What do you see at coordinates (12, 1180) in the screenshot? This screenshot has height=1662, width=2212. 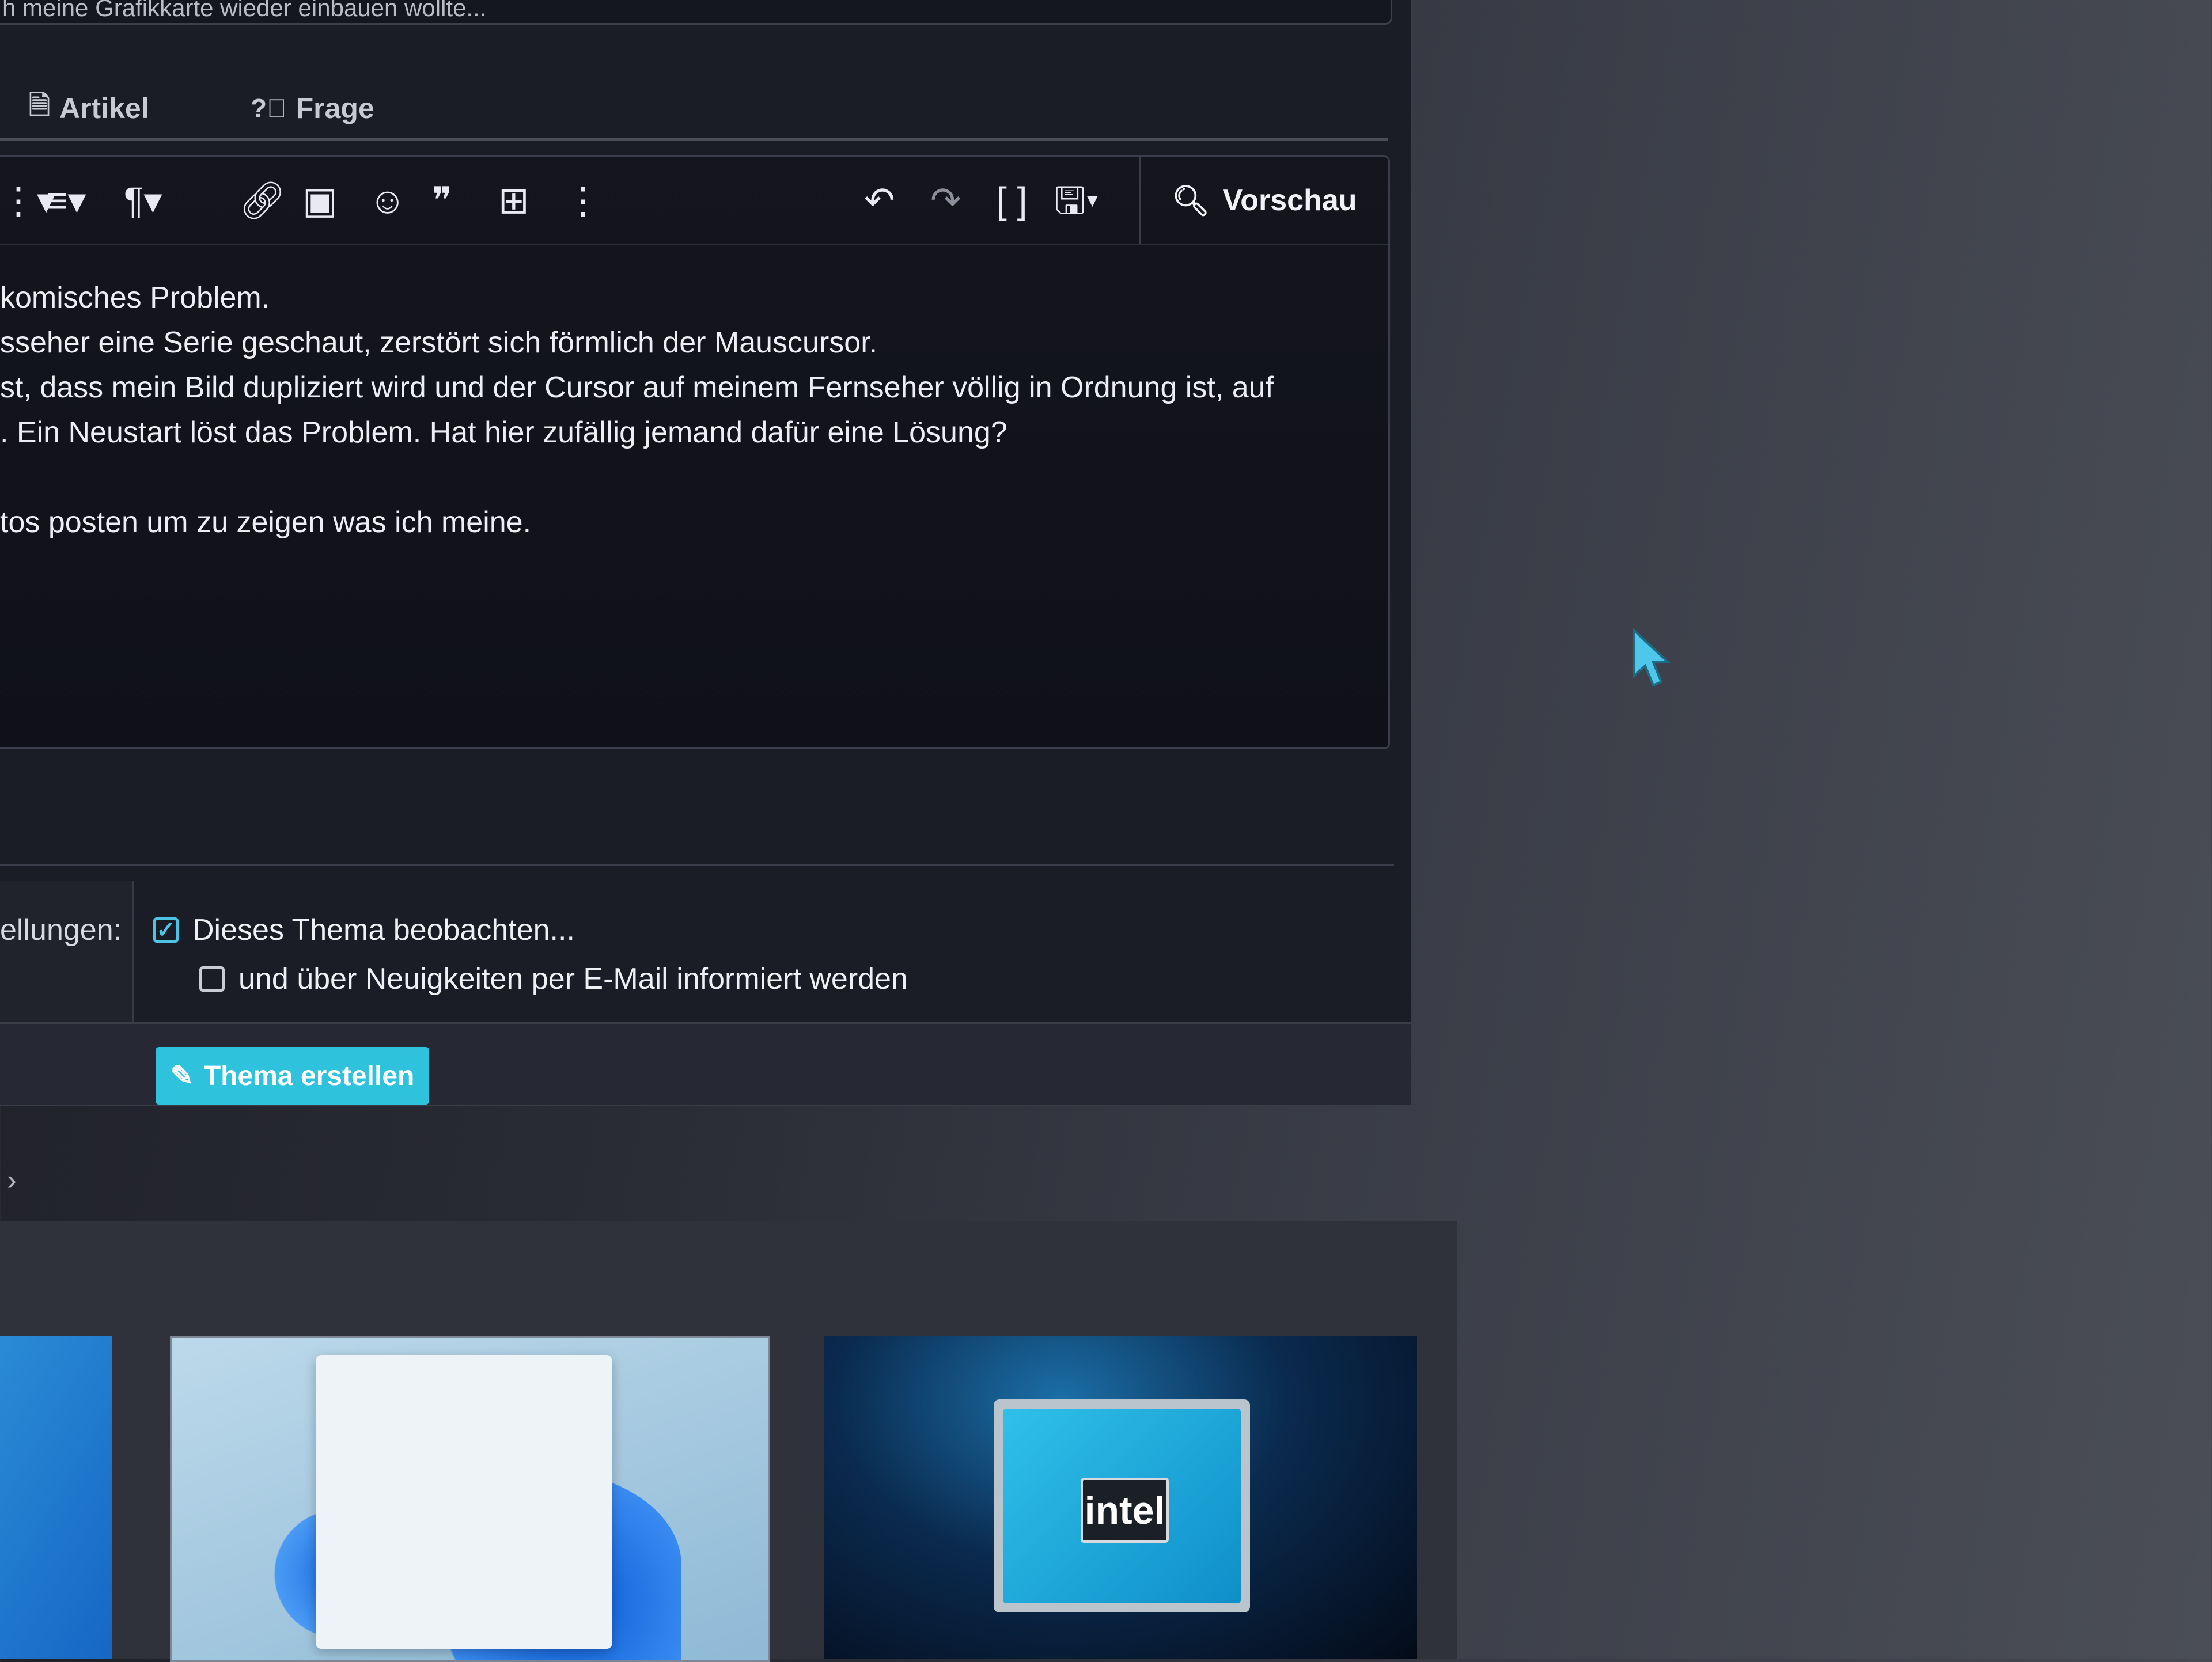 I see `breadcrumb-chevron: ›` at bounding box center [12, 1180].